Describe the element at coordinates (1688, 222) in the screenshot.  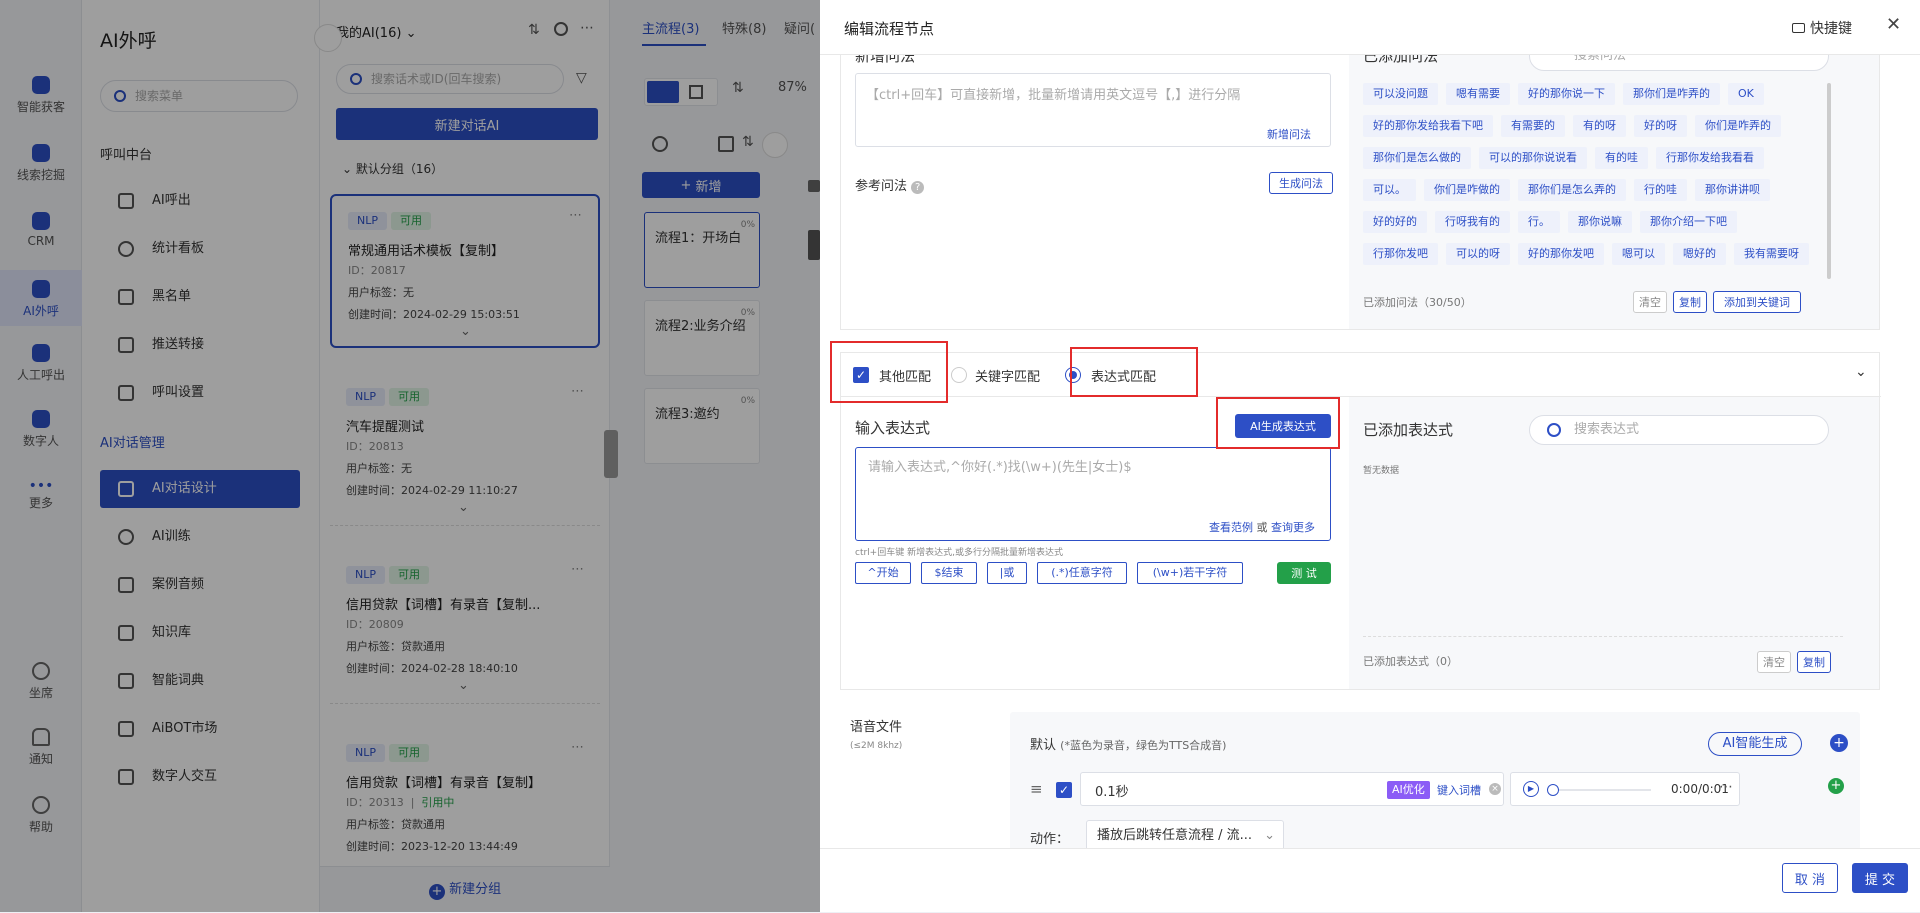
I see `question-chip: 那你介绍一下吧` at that location.